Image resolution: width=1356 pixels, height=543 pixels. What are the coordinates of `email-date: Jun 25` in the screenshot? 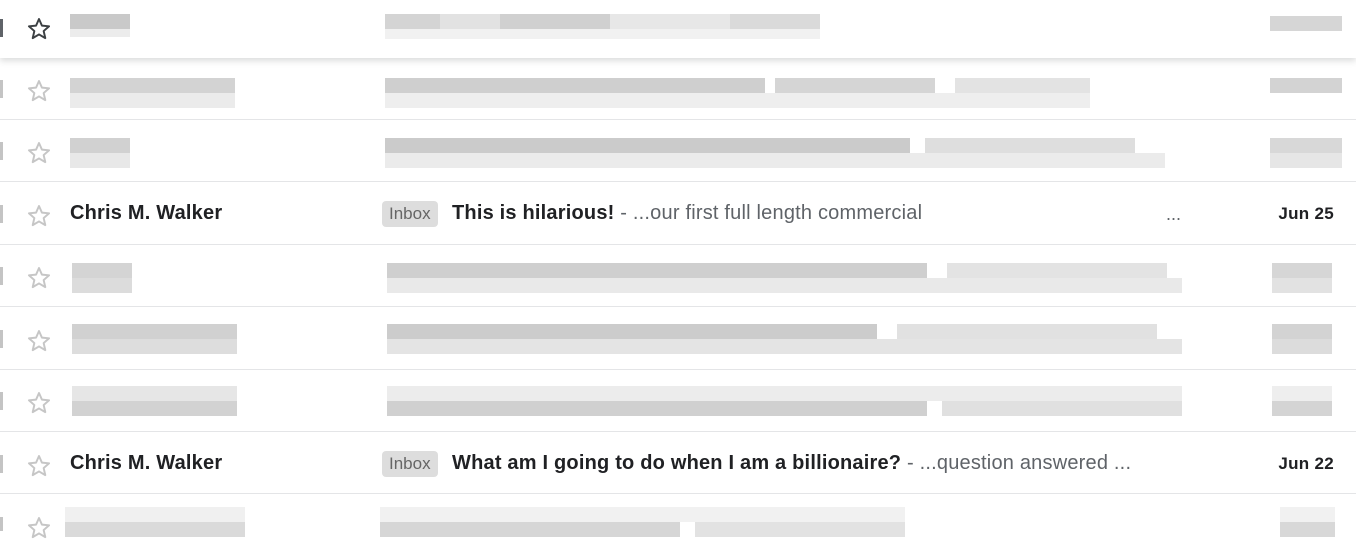 It's located at (1306, 213).